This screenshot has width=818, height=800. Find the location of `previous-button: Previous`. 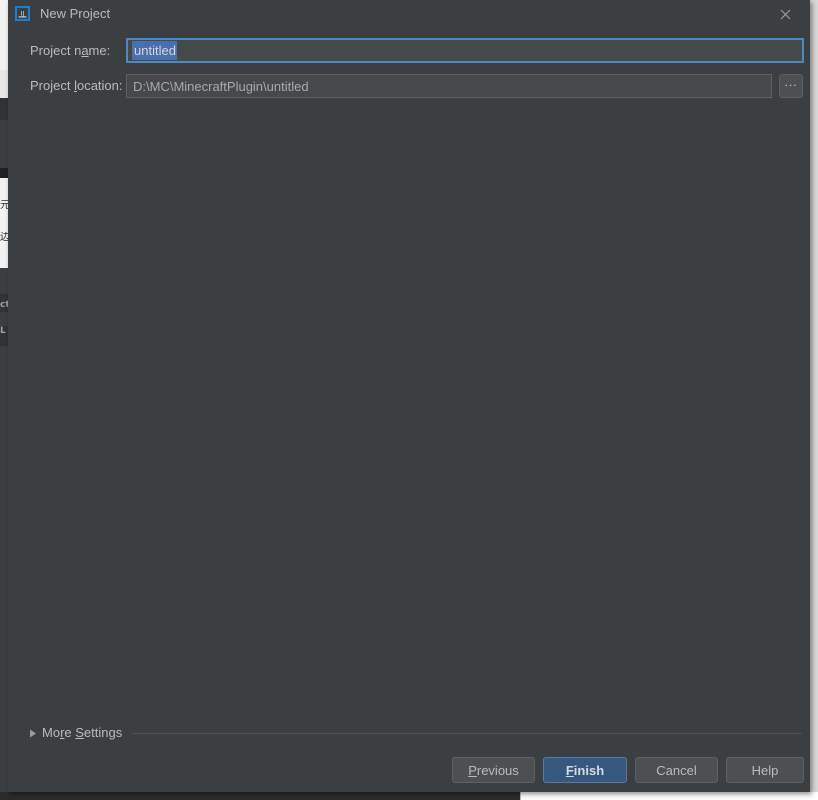

previous-button: Previous is located at coordinates (493, 770).